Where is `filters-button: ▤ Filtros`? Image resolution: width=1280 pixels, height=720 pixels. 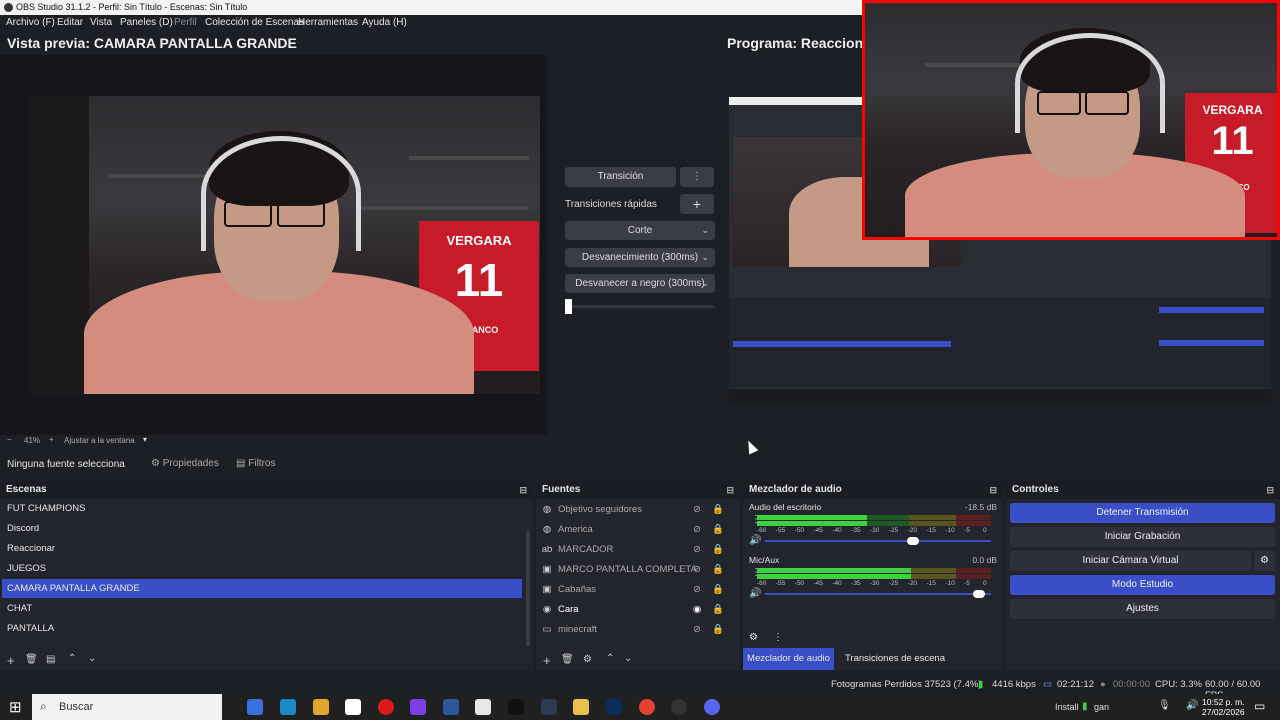 filters-button: ▤ Filtros is located at coordinates (255, 463).